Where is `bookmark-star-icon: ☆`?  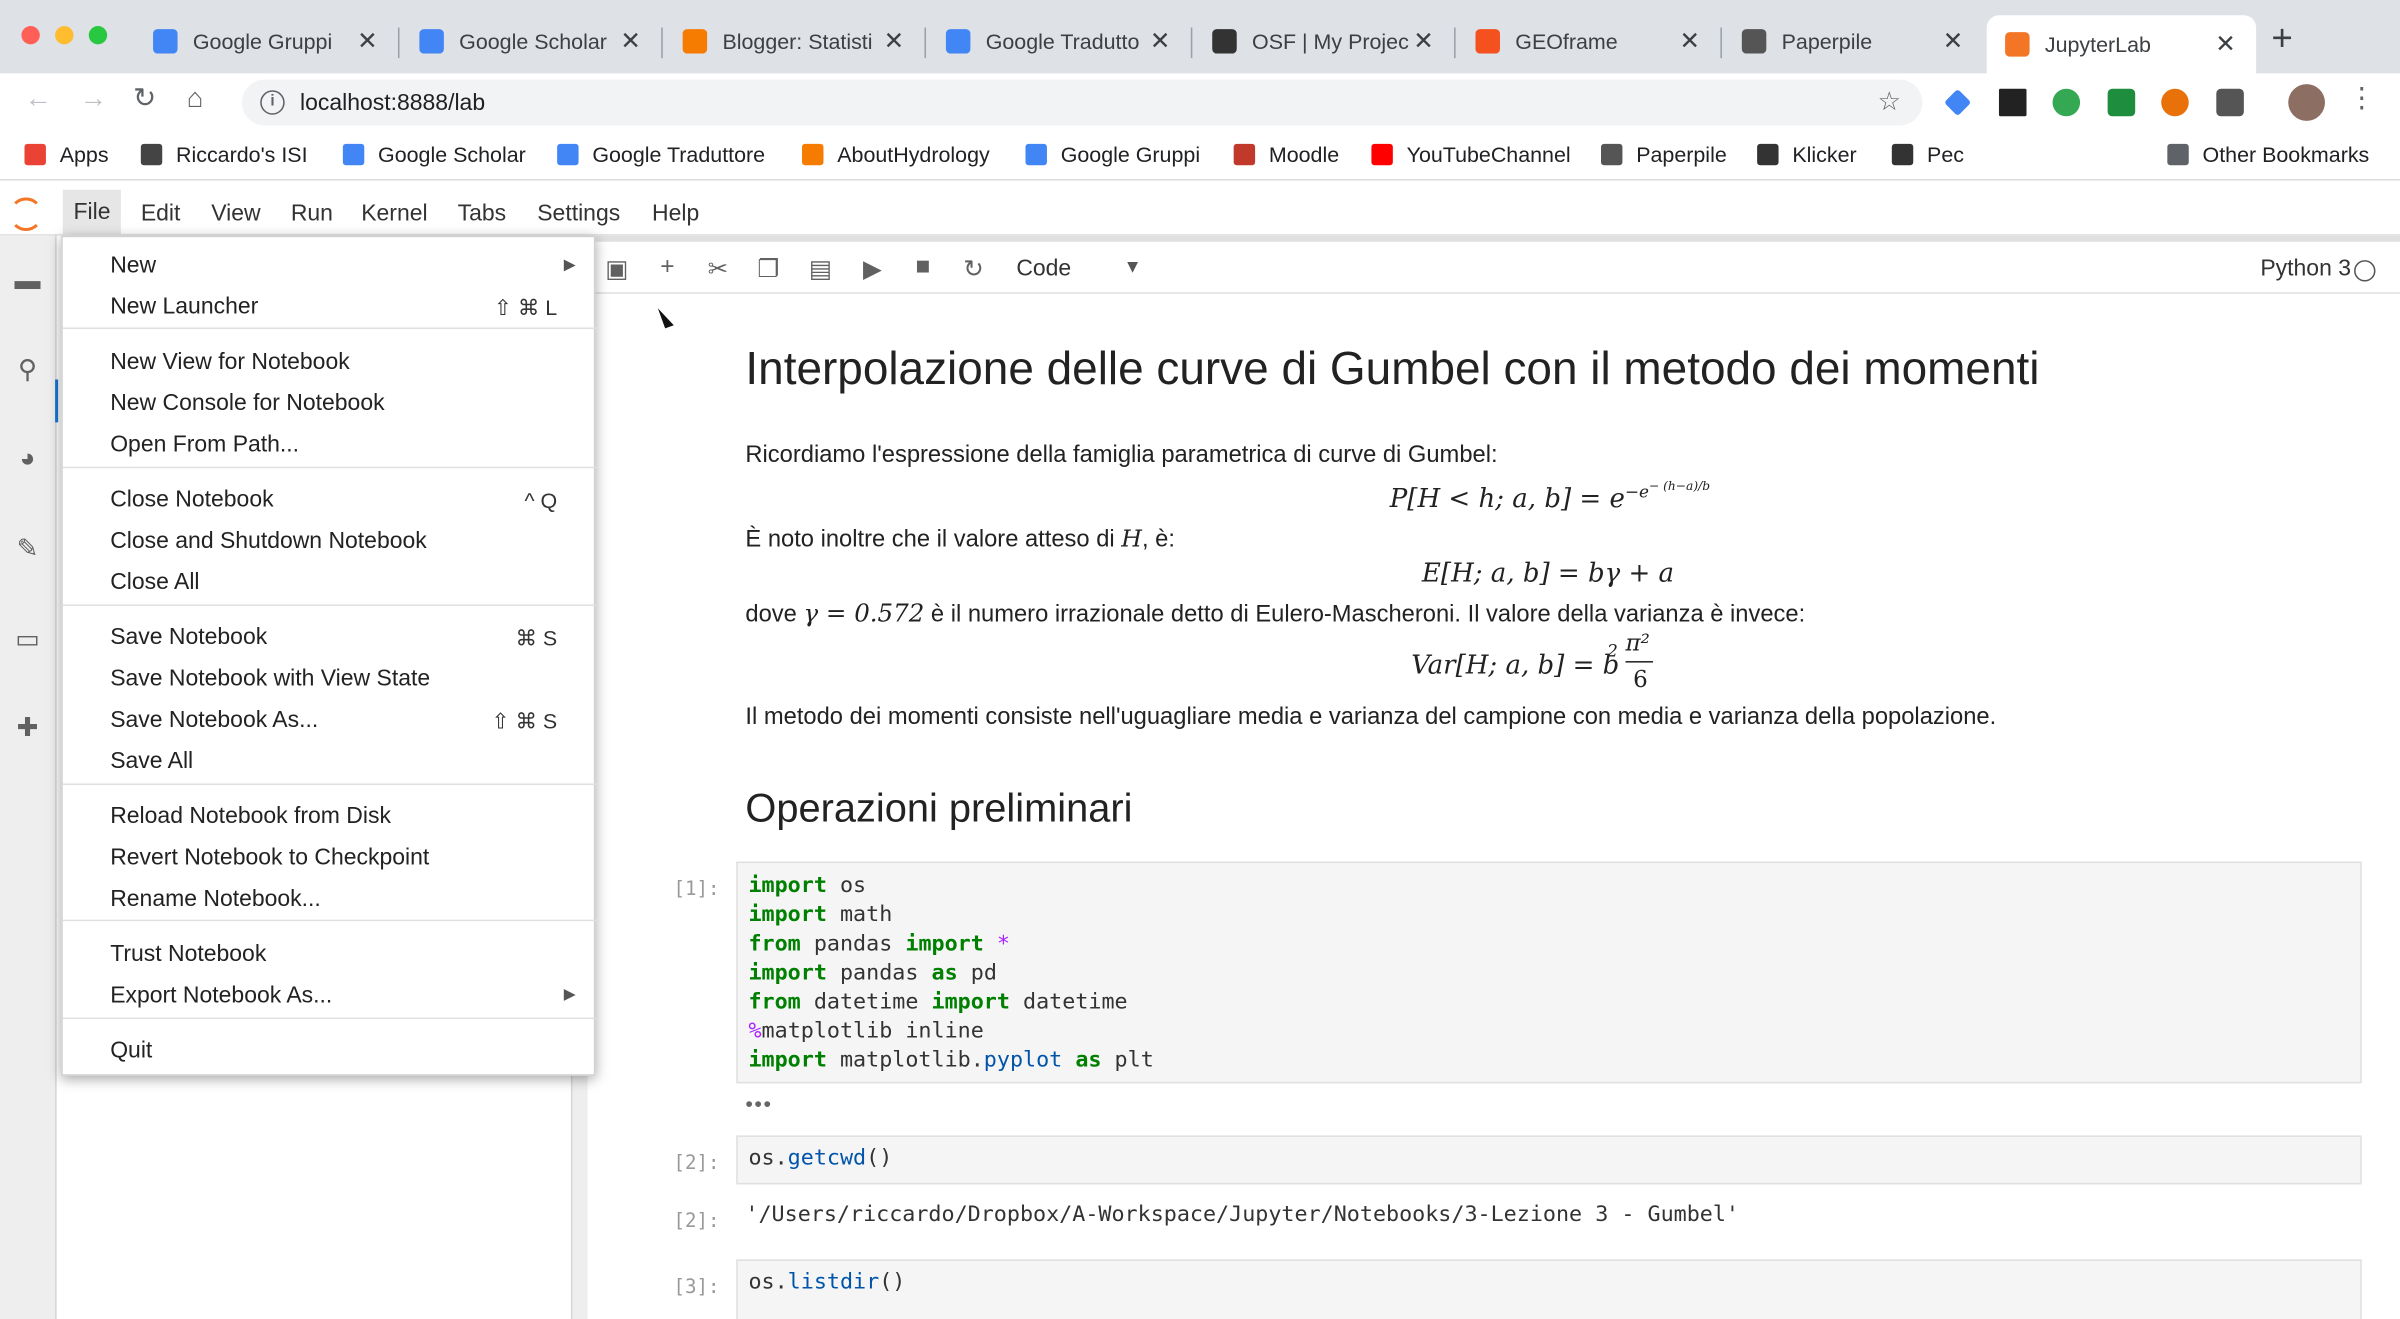
bookmark-star-icon: ☆ is located at coordinates (1889, 102).